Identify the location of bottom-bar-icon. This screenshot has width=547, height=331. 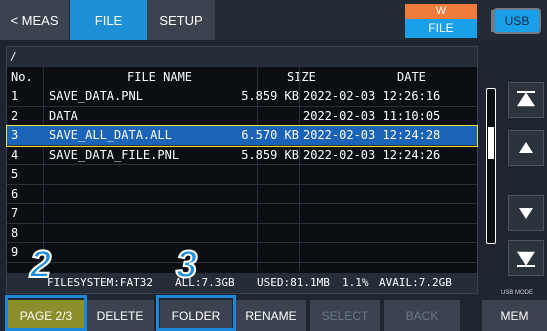
(526, 266).